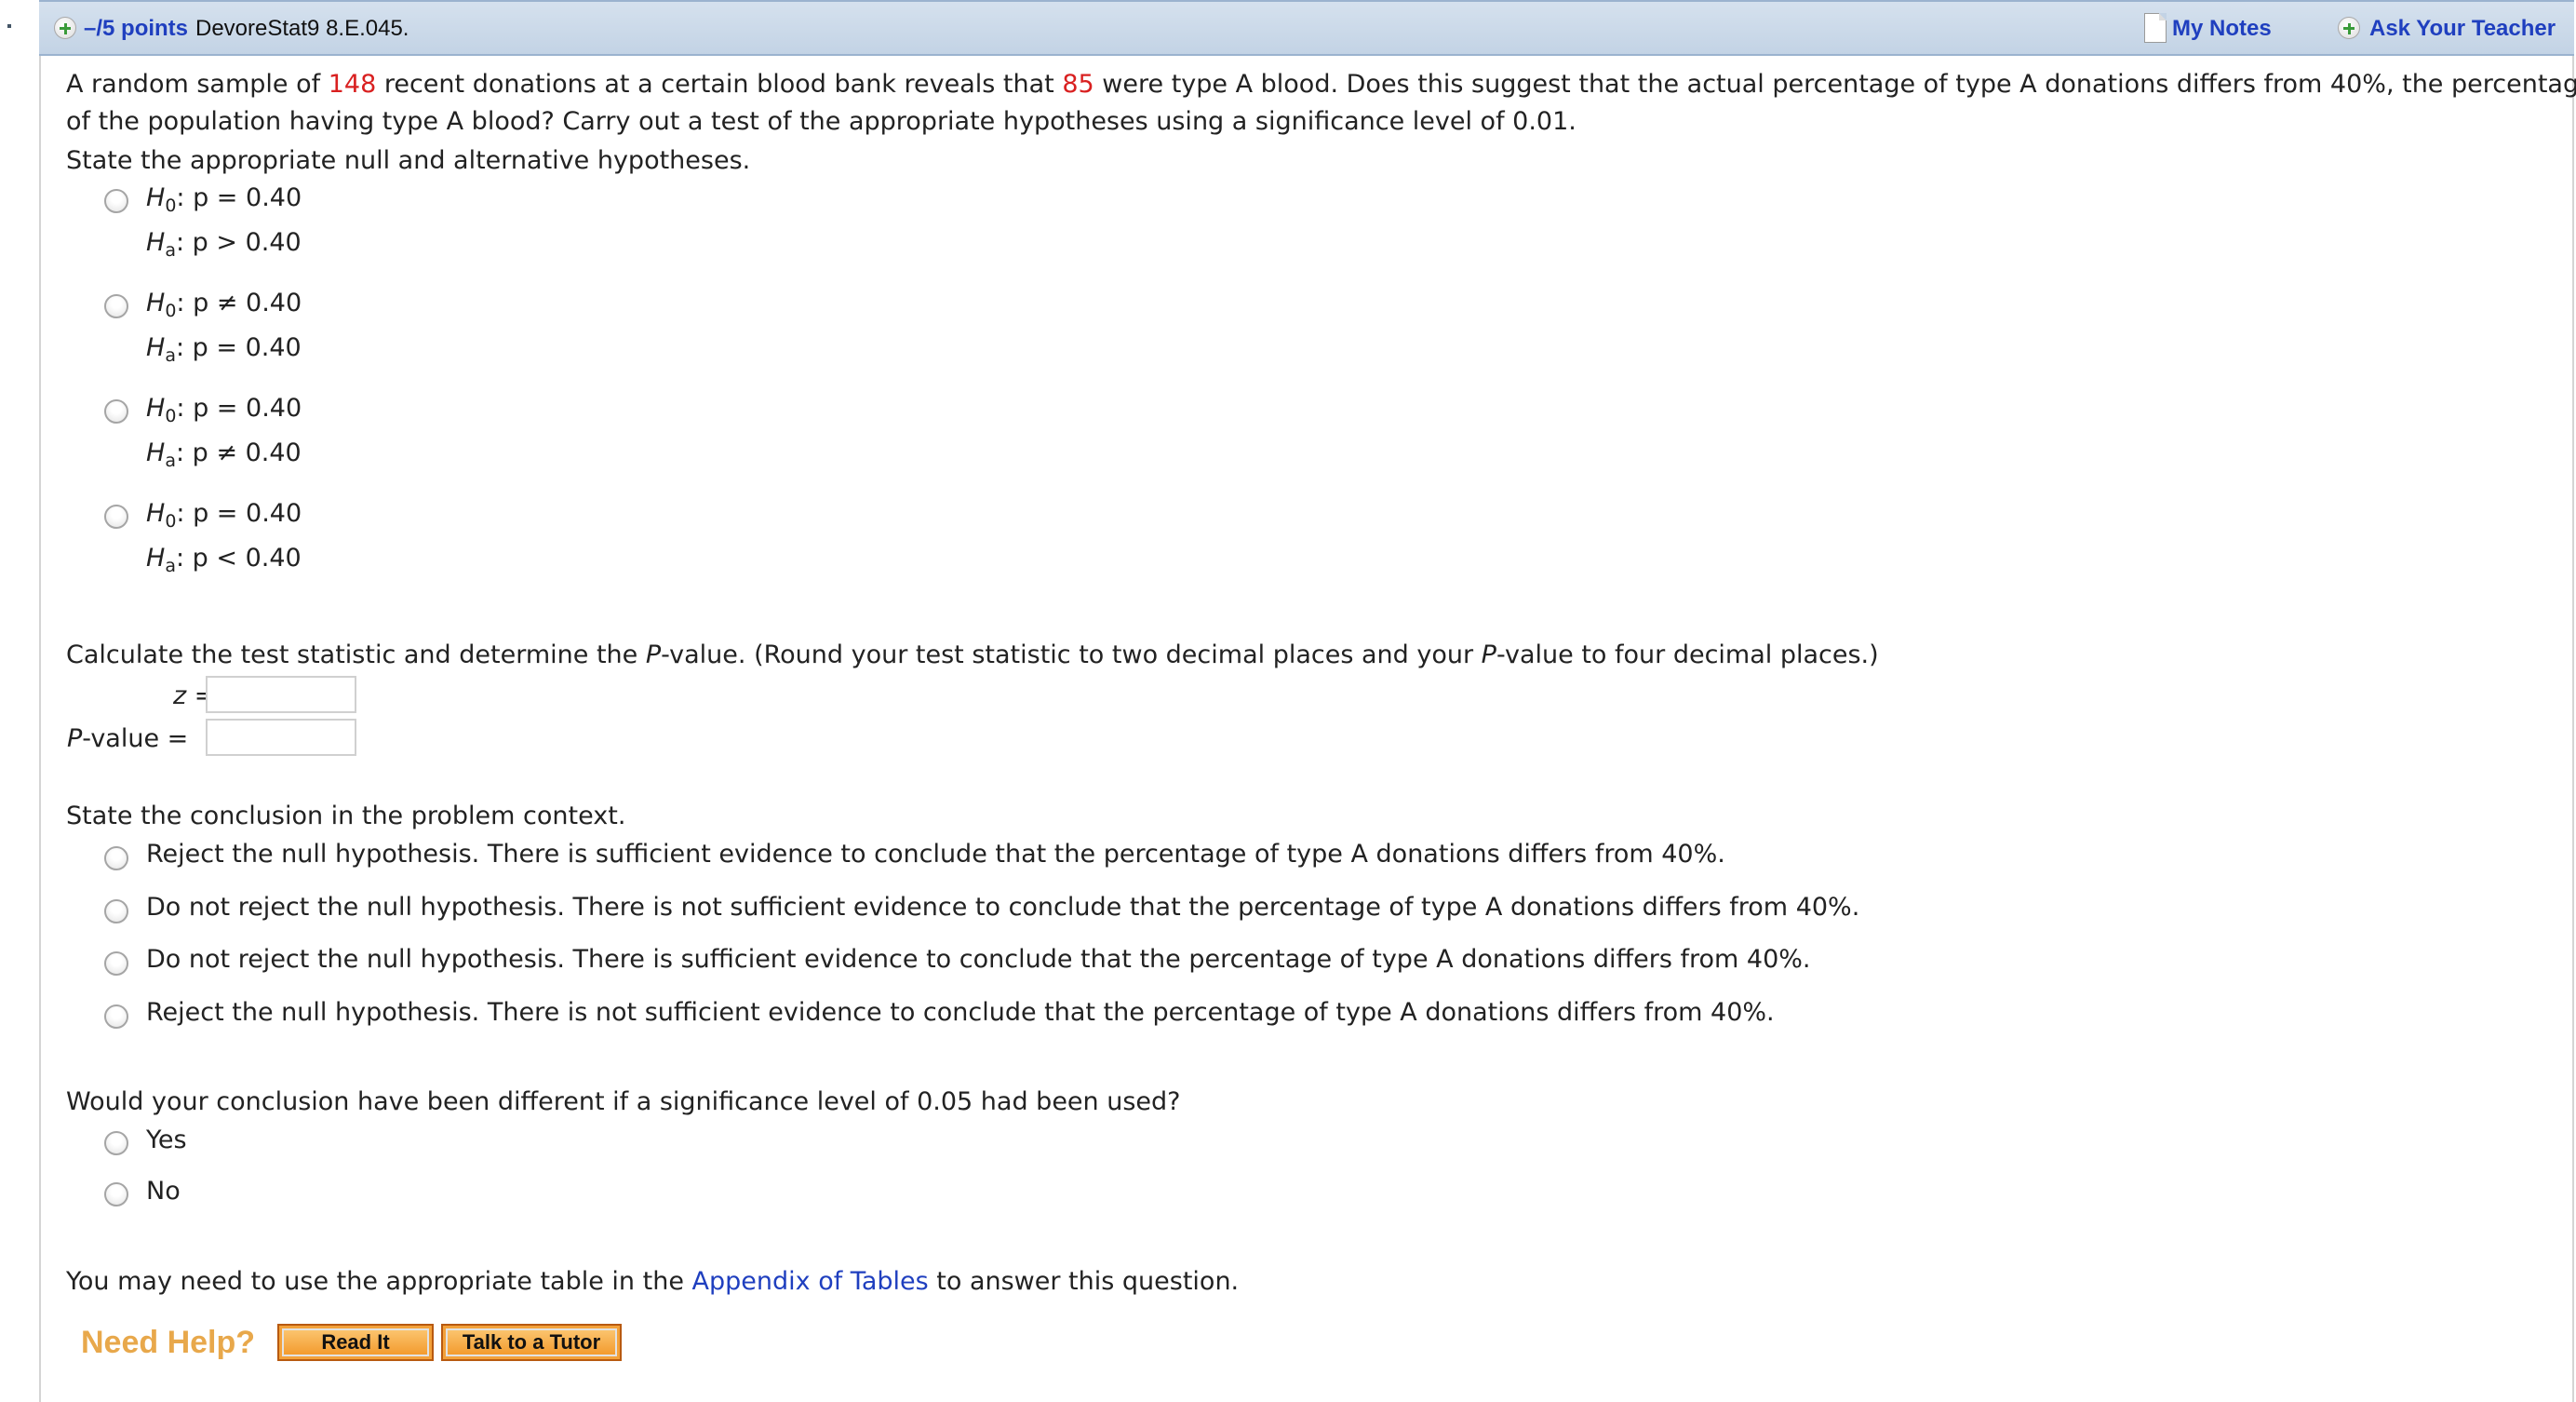 The width and height of the screenshot is (2576, 1402). Describe the element at coordinates (116, 1194) in the screenshot. I see `no-radio` at that location.